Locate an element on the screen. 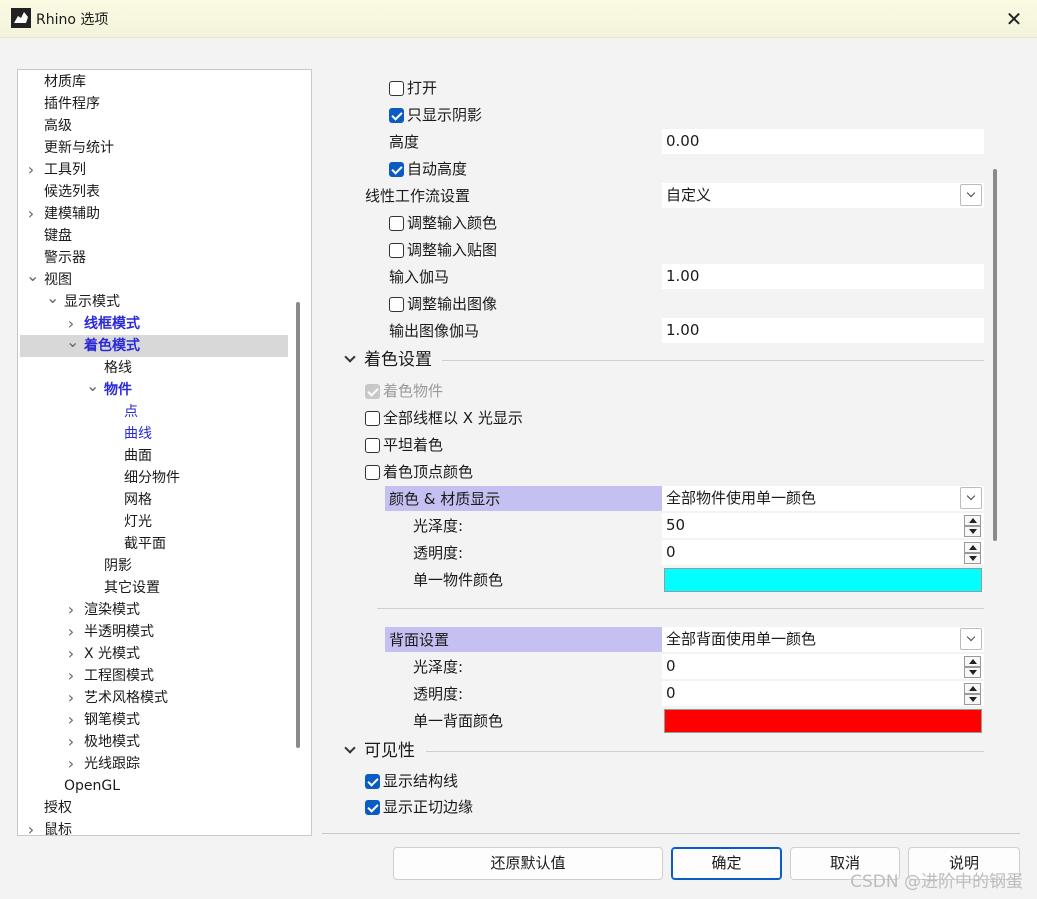 The width and height of the screenshot is (1037, 899). shadow-only-checkbox is located at coordinates (396, 115).